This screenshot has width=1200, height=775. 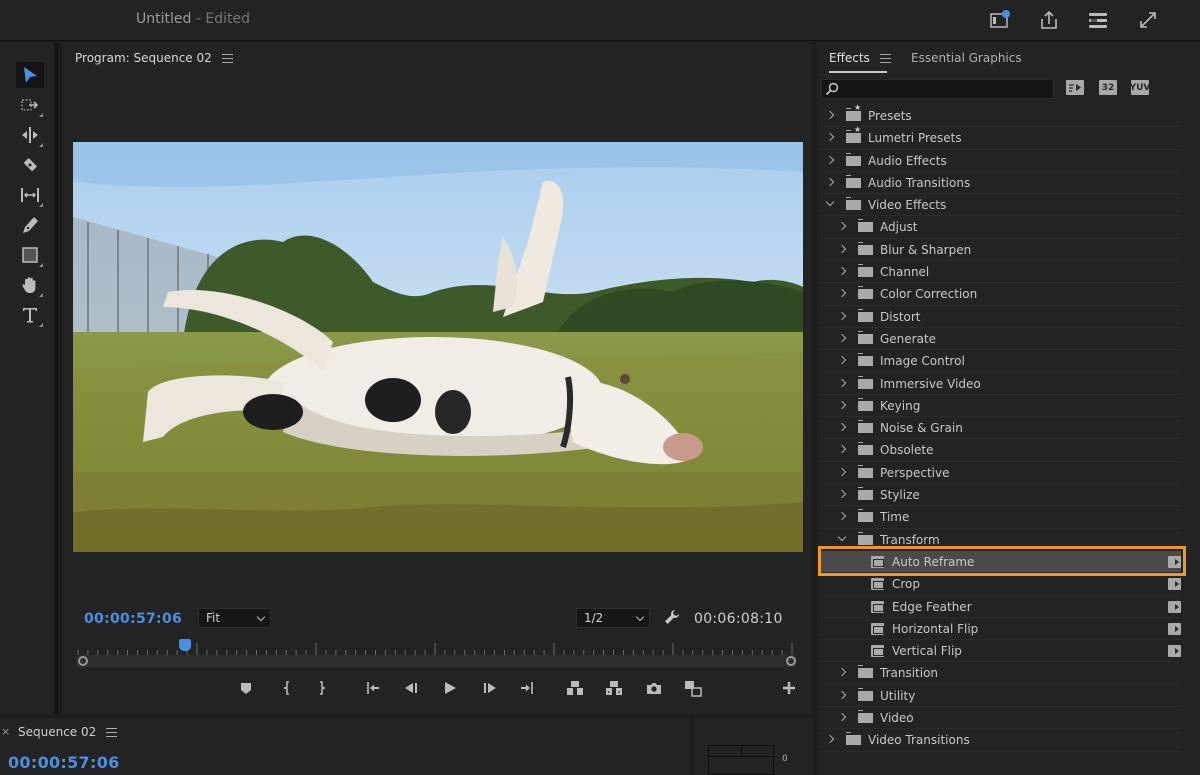 What do you see at coordinates (791, 661) in the screenshot?
I see `scrollbar-right-handle` at bounding box center [791, 661].